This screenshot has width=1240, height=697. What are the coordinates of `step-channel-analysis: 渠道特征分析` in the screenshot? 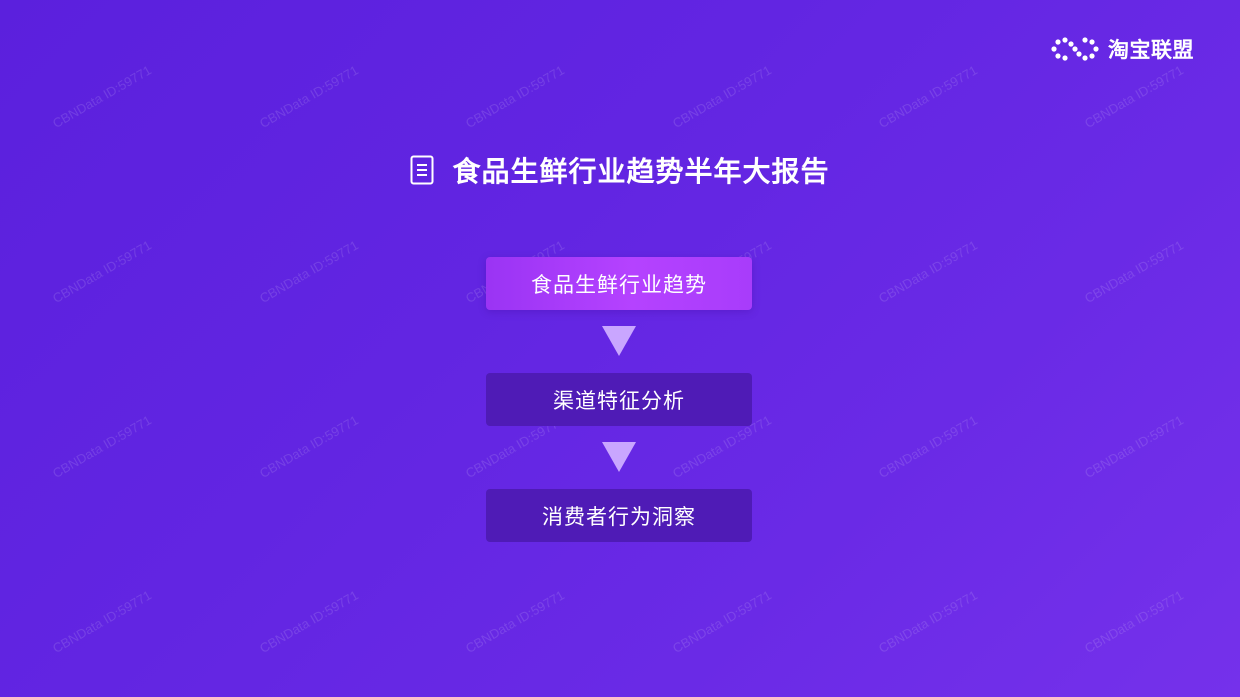 It's located at (619, 399).